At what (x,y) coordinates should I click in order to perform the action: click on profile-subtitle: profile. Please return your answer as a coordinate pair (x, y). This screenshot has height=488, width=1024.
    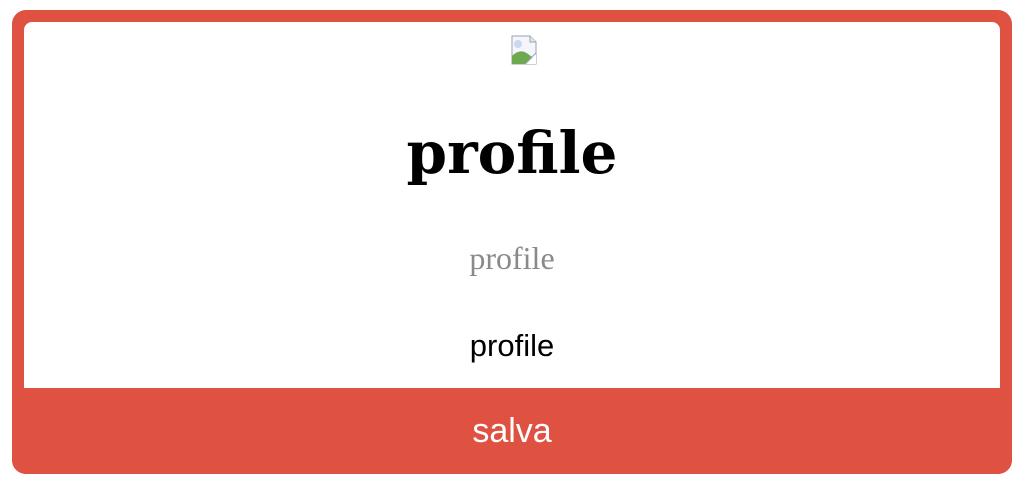
    Looking at the image, I should click on (512, 258).